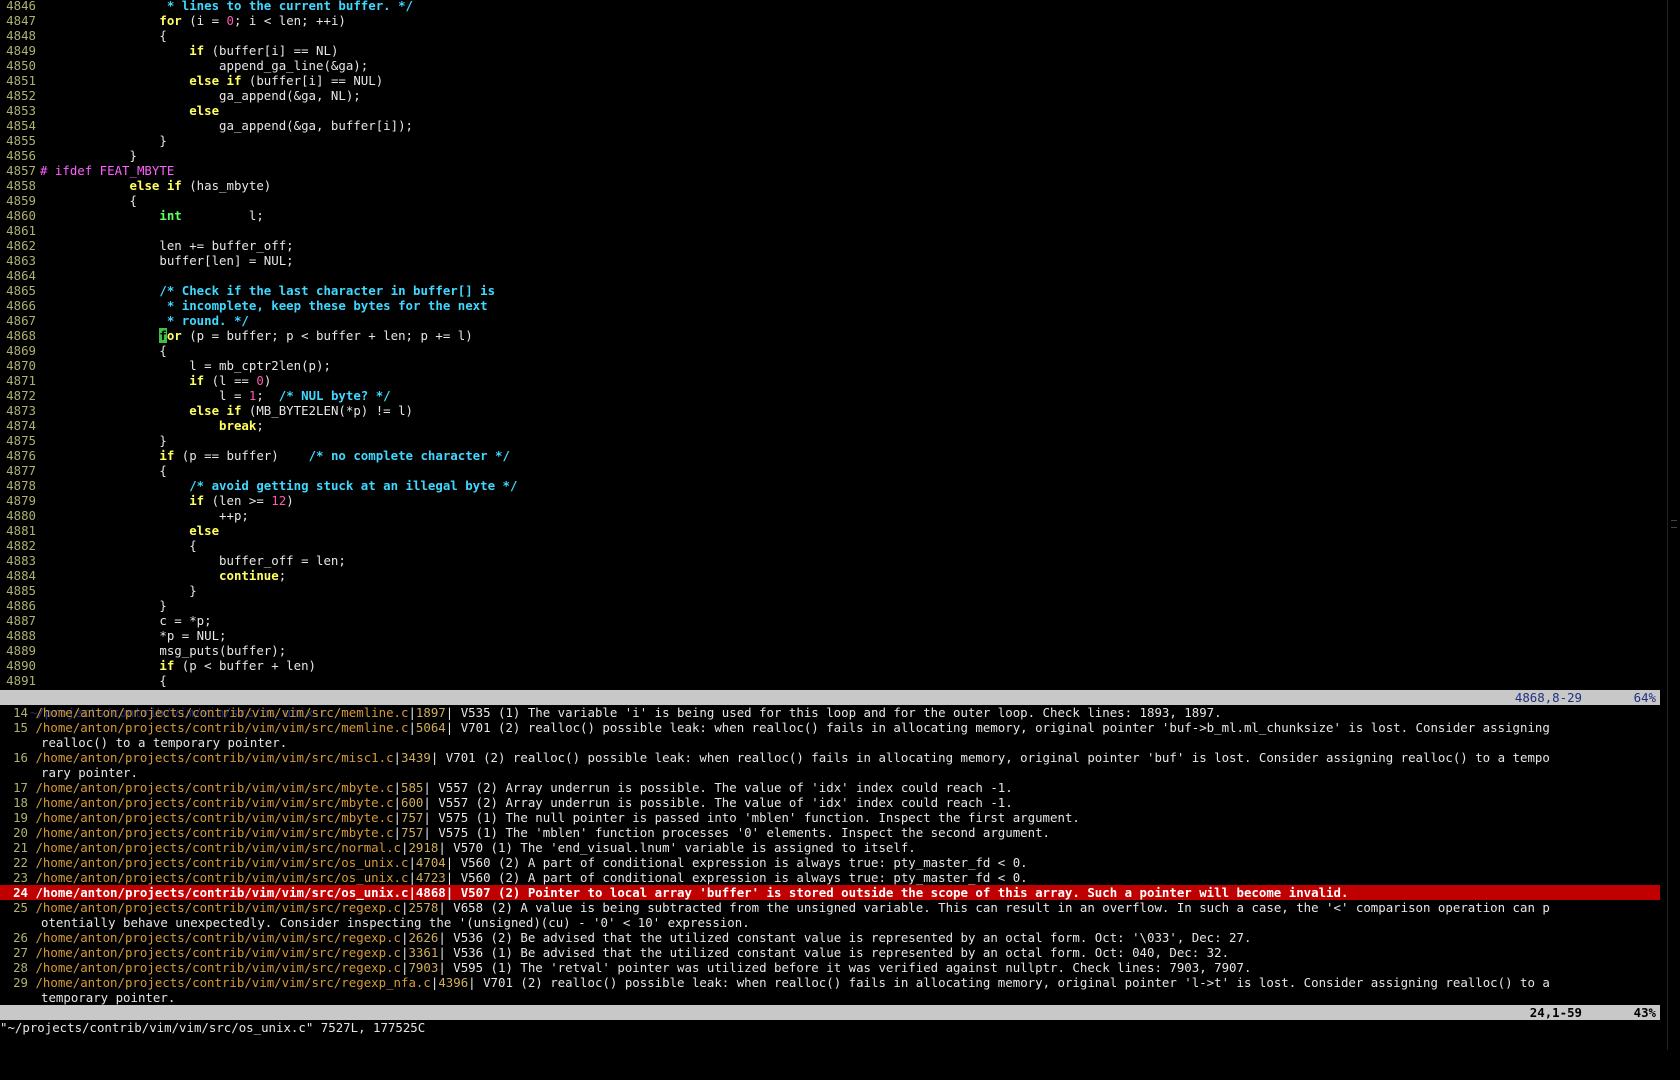 The height and width of the screenshot is (1080, 1680). I want to click on quickfix-index: 25, so click(20, 907).